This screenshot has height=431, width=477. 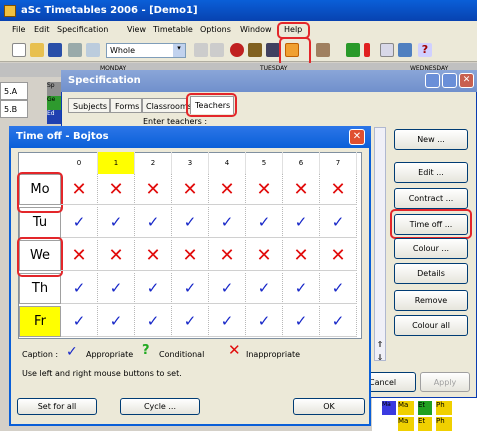 I want to click on tab-forms: Forms, so click(x=126, y=105).